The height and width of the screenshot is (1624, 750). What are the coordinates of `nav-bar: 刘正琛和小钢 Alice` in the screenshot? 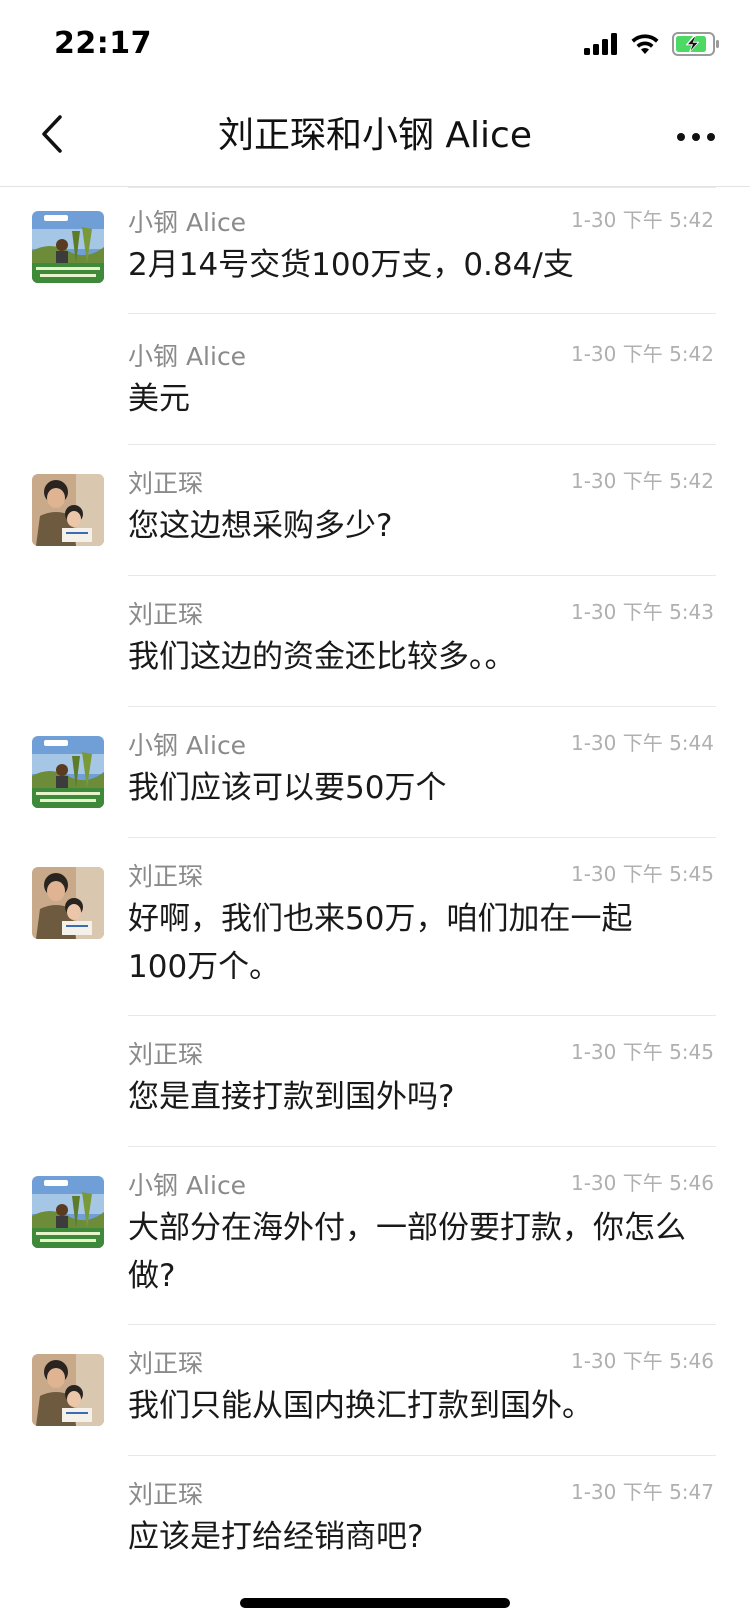 It's located at (375, 137).